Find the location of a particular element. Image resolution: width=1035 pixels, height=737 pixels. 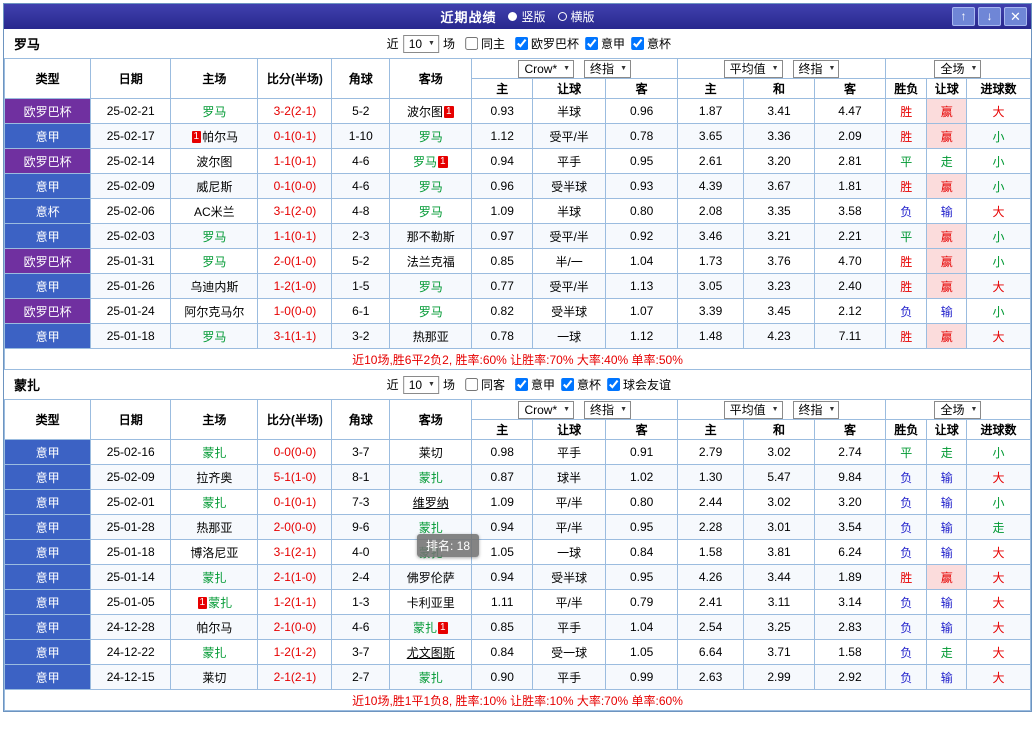

home-team-cell: AC米兰 is located at coordinates (214, 211).